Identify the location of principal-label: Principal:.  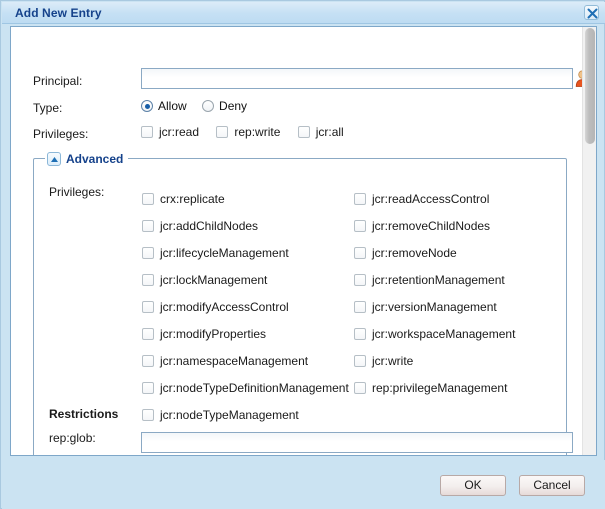
(58, 81).